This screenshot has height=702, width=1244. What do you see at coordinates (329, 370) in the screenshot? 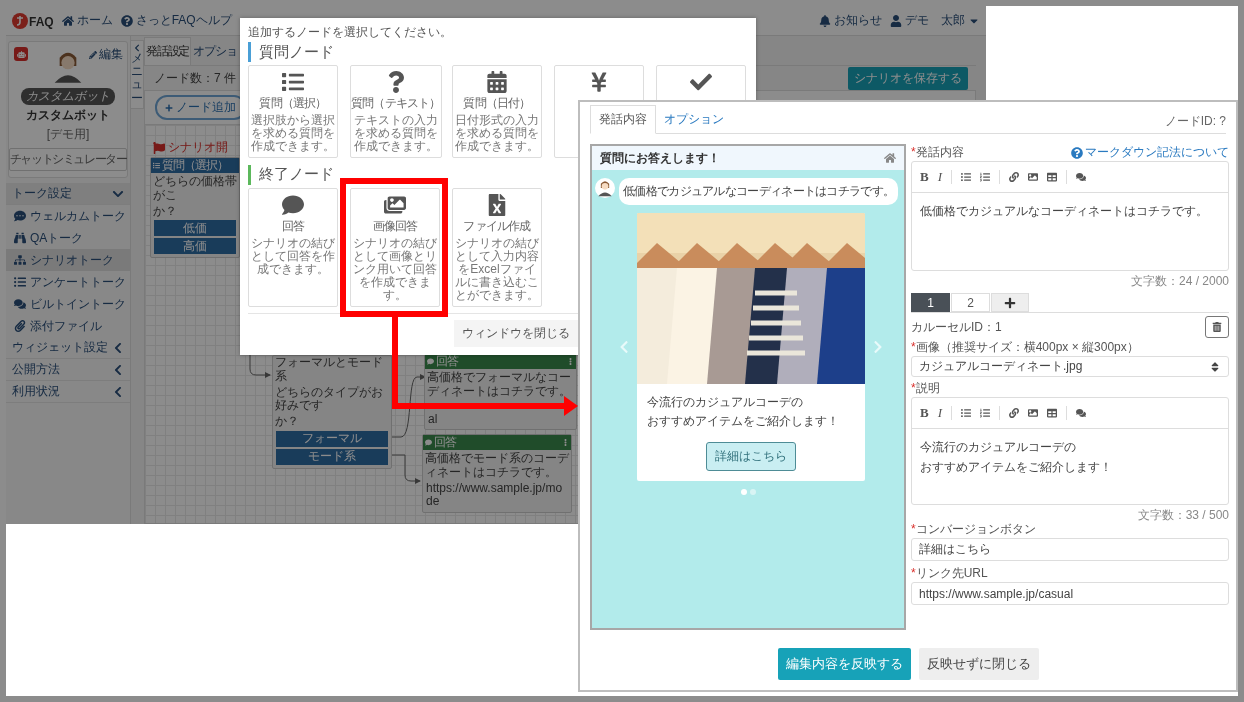
I see `node-text: フォーマルとモード系` at bounding box center [329, 370].